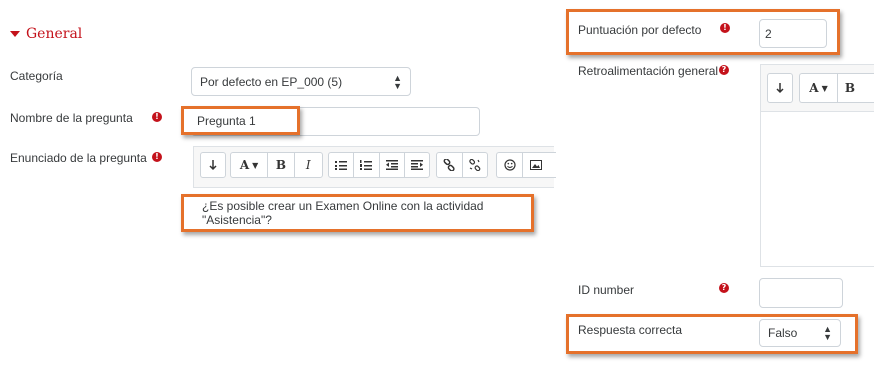 The height and width of the screenshot is (366, 874). I want to click on bold-button: B, so click(281, 165).